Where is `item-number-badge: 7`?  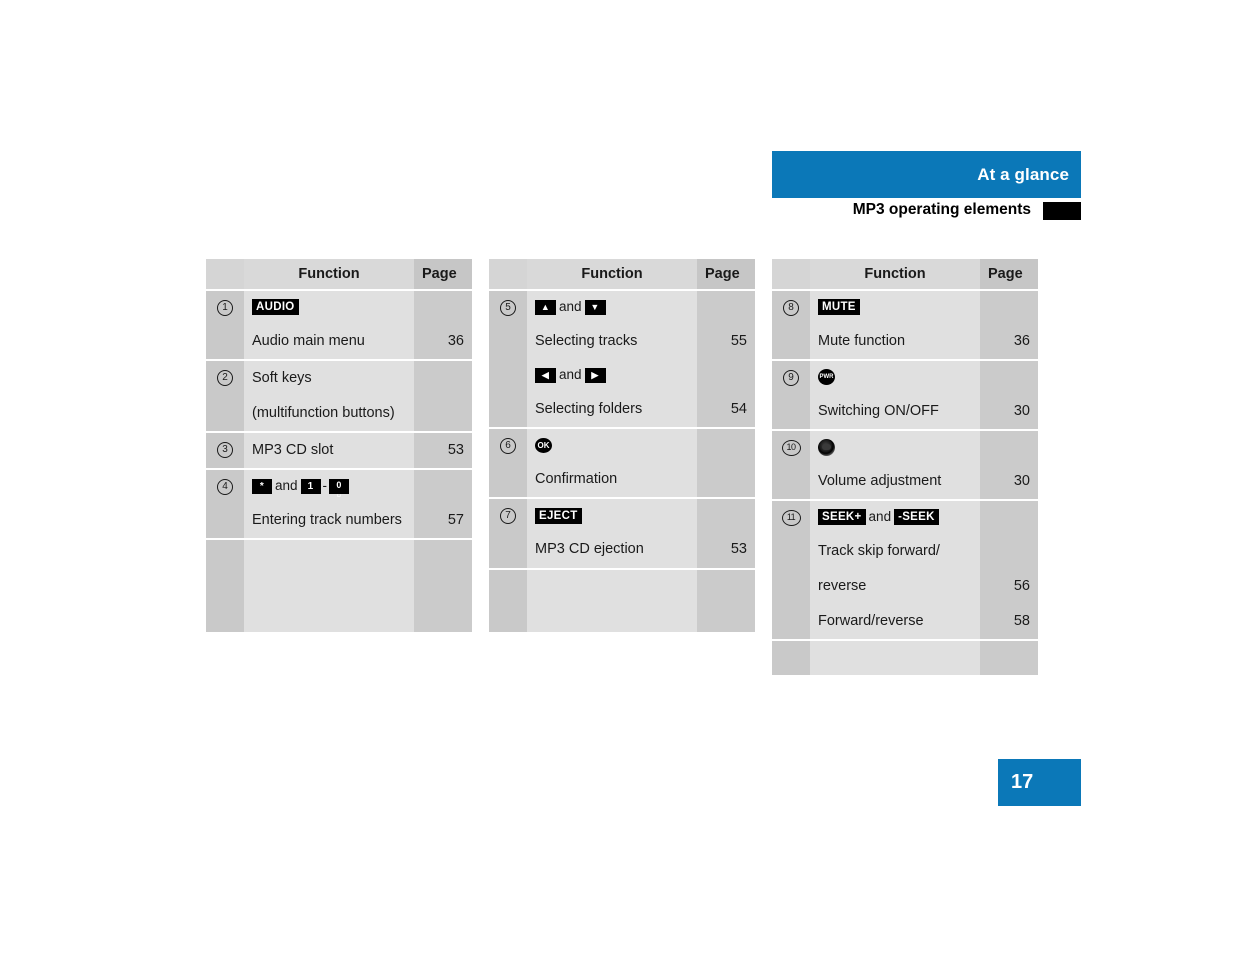
item-number-badge: 7 is located at coordinates (508, 516).